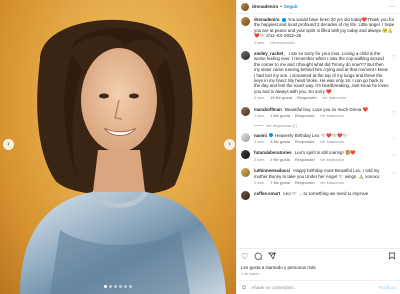 The image size is (400, 294). Describe the element at coordinates (281, 98) in the screenshot. I see `comment-likes: 20 Me gusta` at that location.